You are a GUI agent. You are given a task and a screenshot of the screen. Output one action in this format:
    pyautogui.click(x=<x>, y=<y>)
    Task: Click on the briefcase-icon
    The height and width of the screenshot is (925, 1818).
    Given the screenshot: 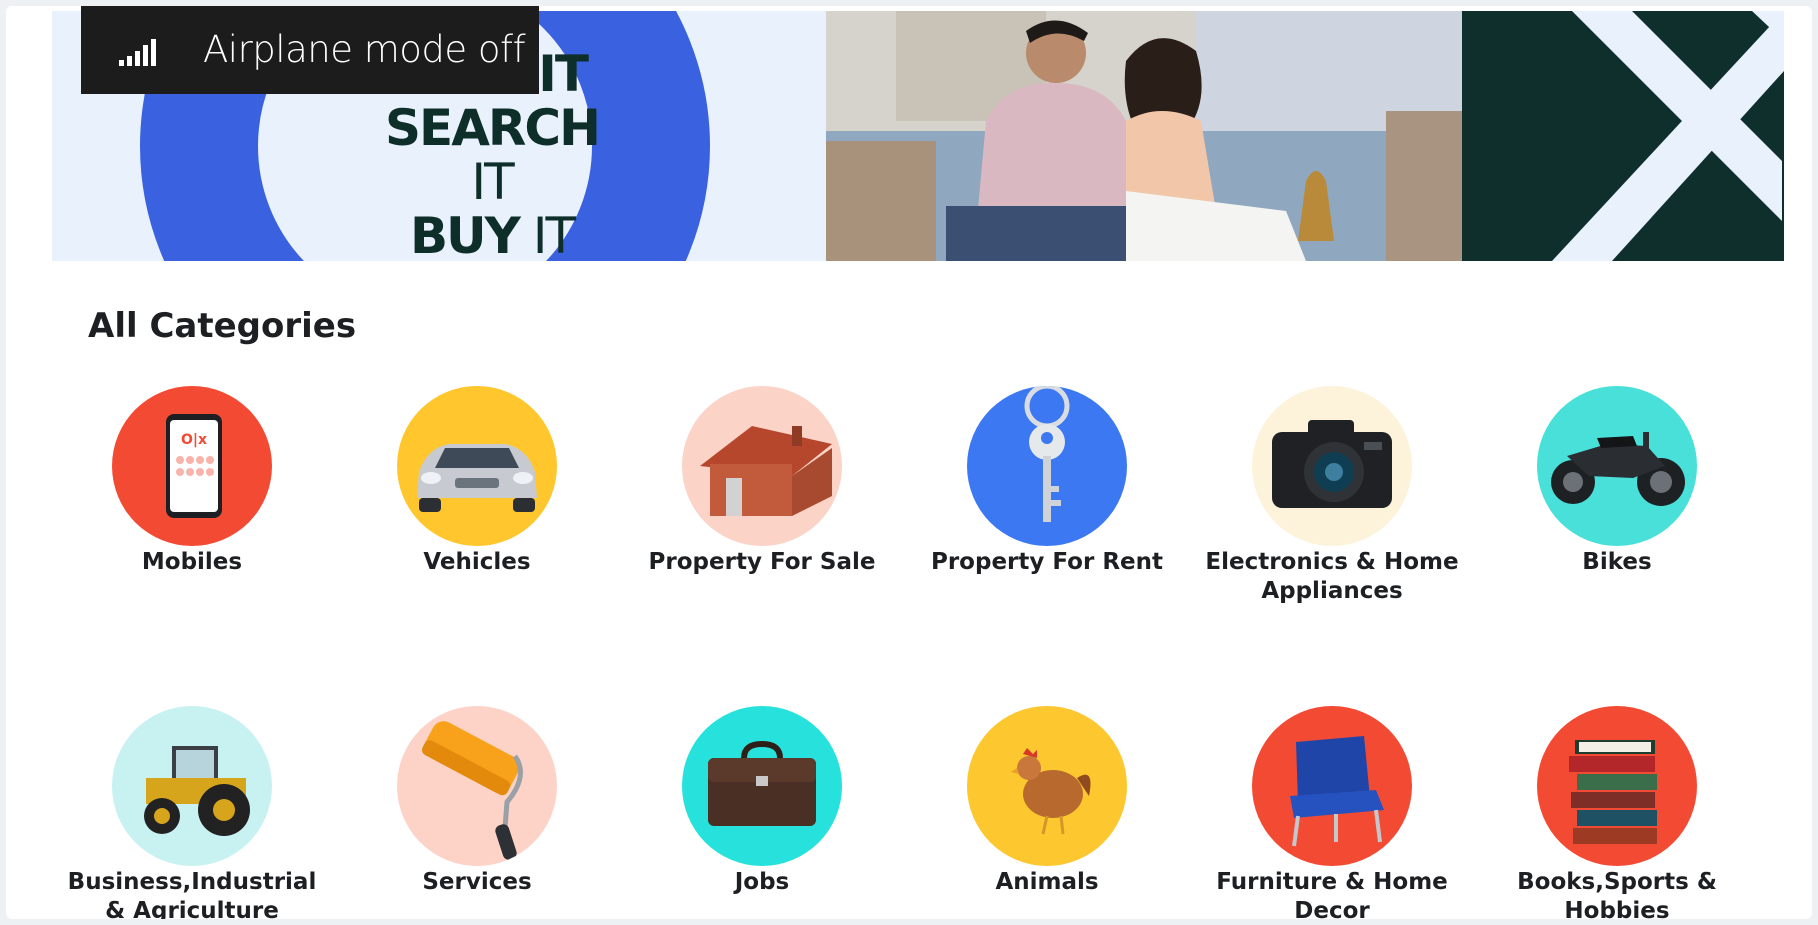 What is the action you would take?
    pyautogui.click(x=762, y=783)
    